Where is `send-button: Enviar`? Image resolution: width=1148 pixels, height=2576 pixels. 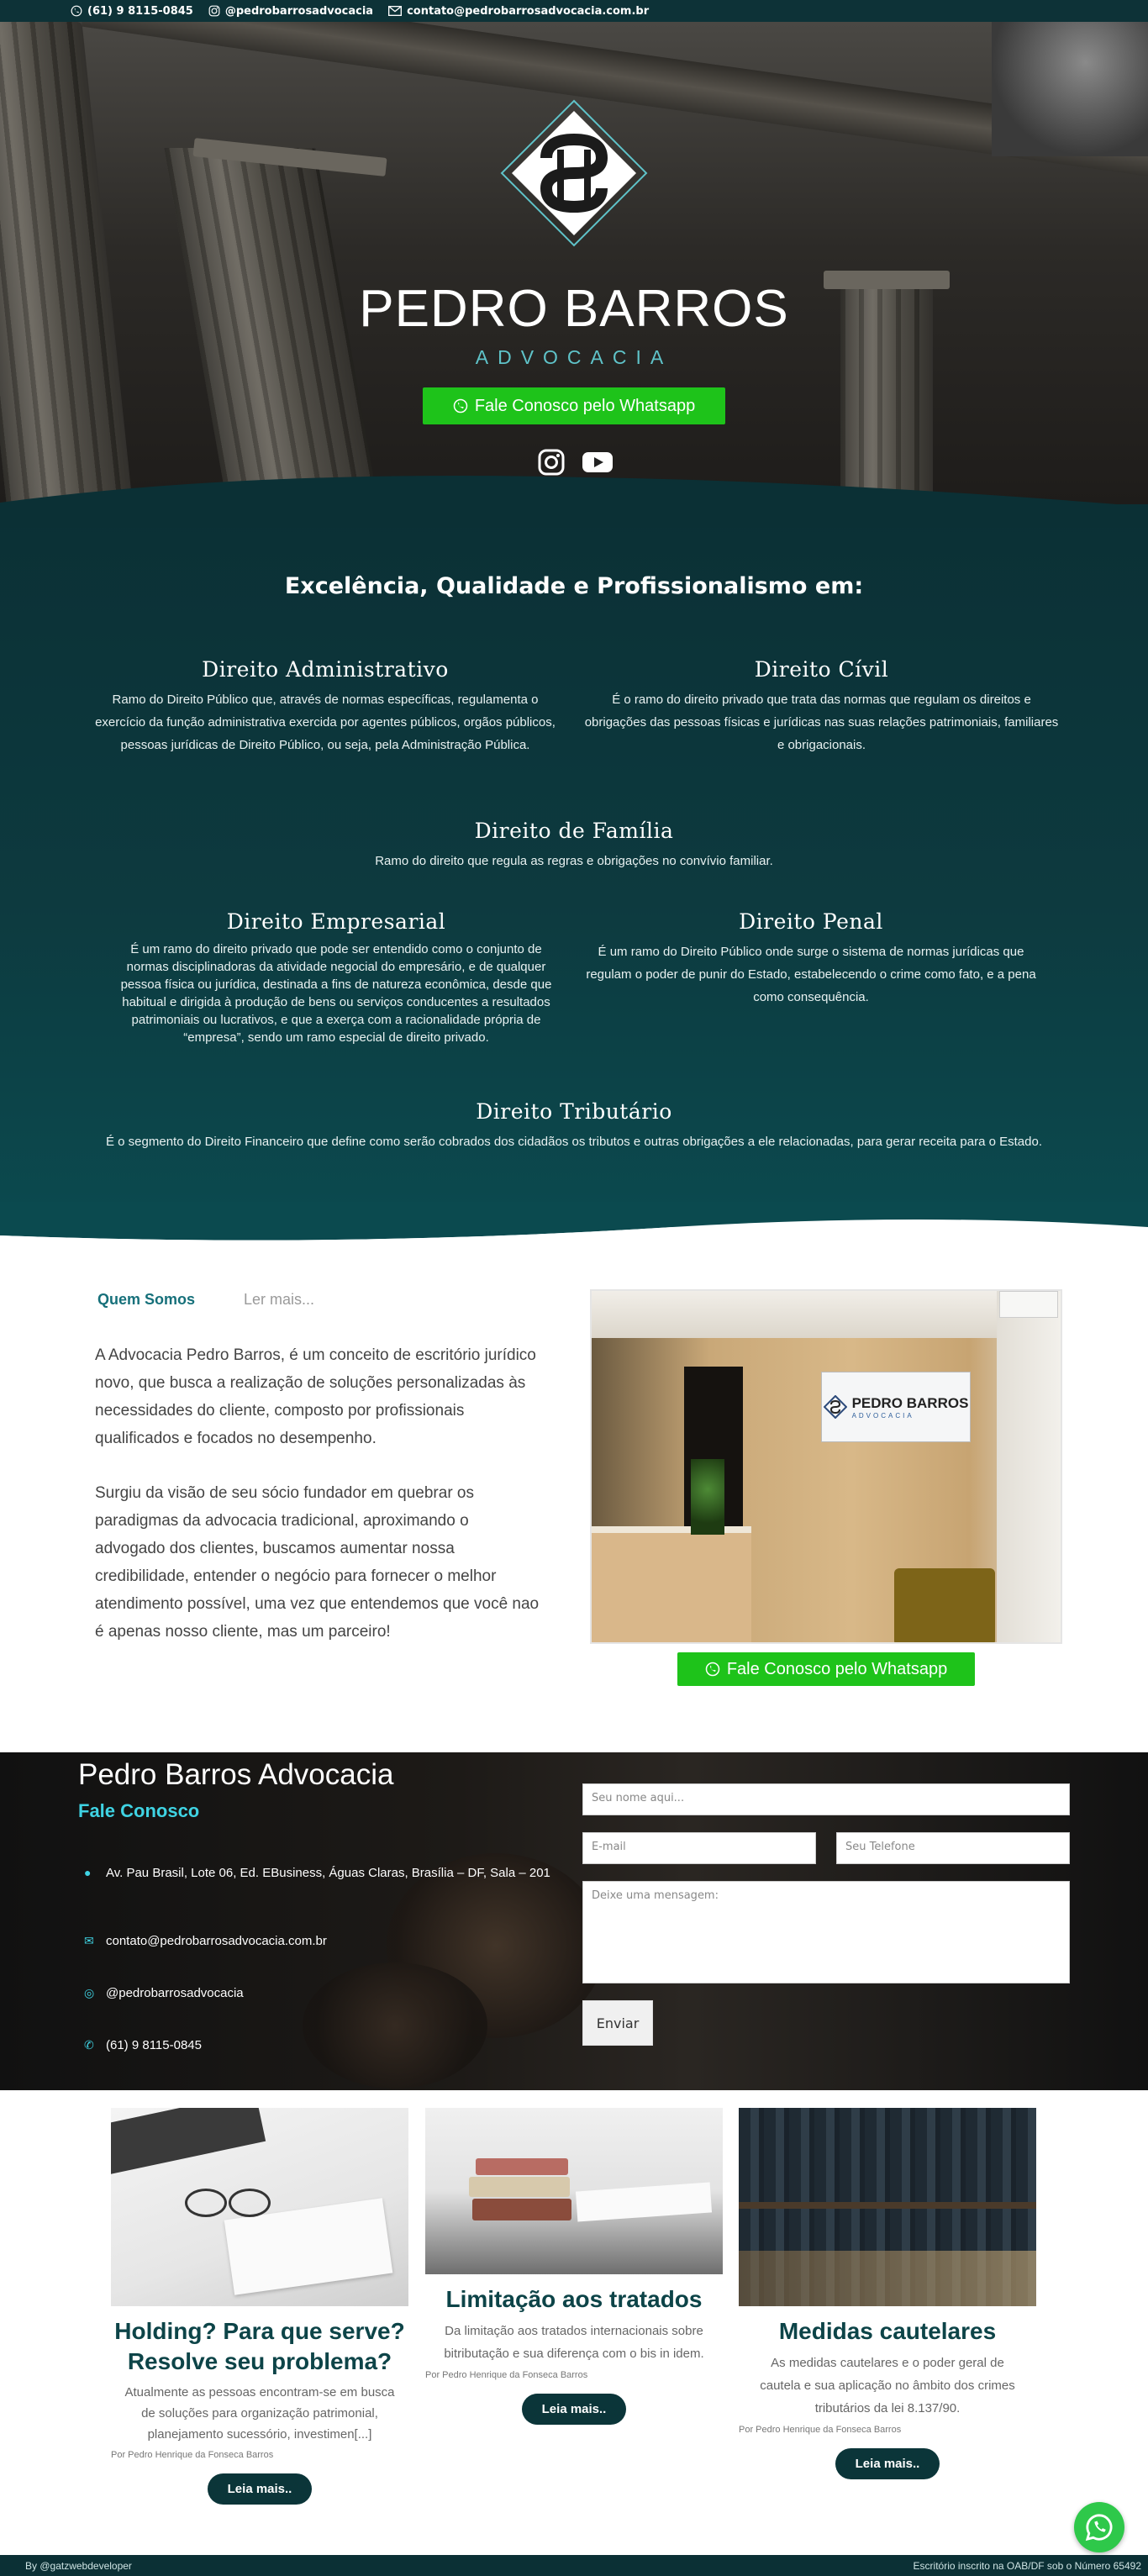 send-button: Enviar is located at coordinates (617, 2023).